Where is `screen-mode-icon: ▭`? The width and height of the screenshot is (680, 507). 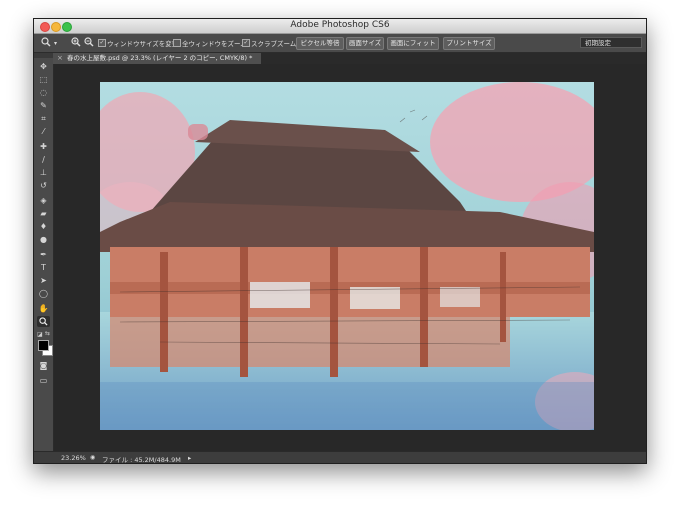 screen-mode-icon: ▭ is located at coordinates (43, 380).